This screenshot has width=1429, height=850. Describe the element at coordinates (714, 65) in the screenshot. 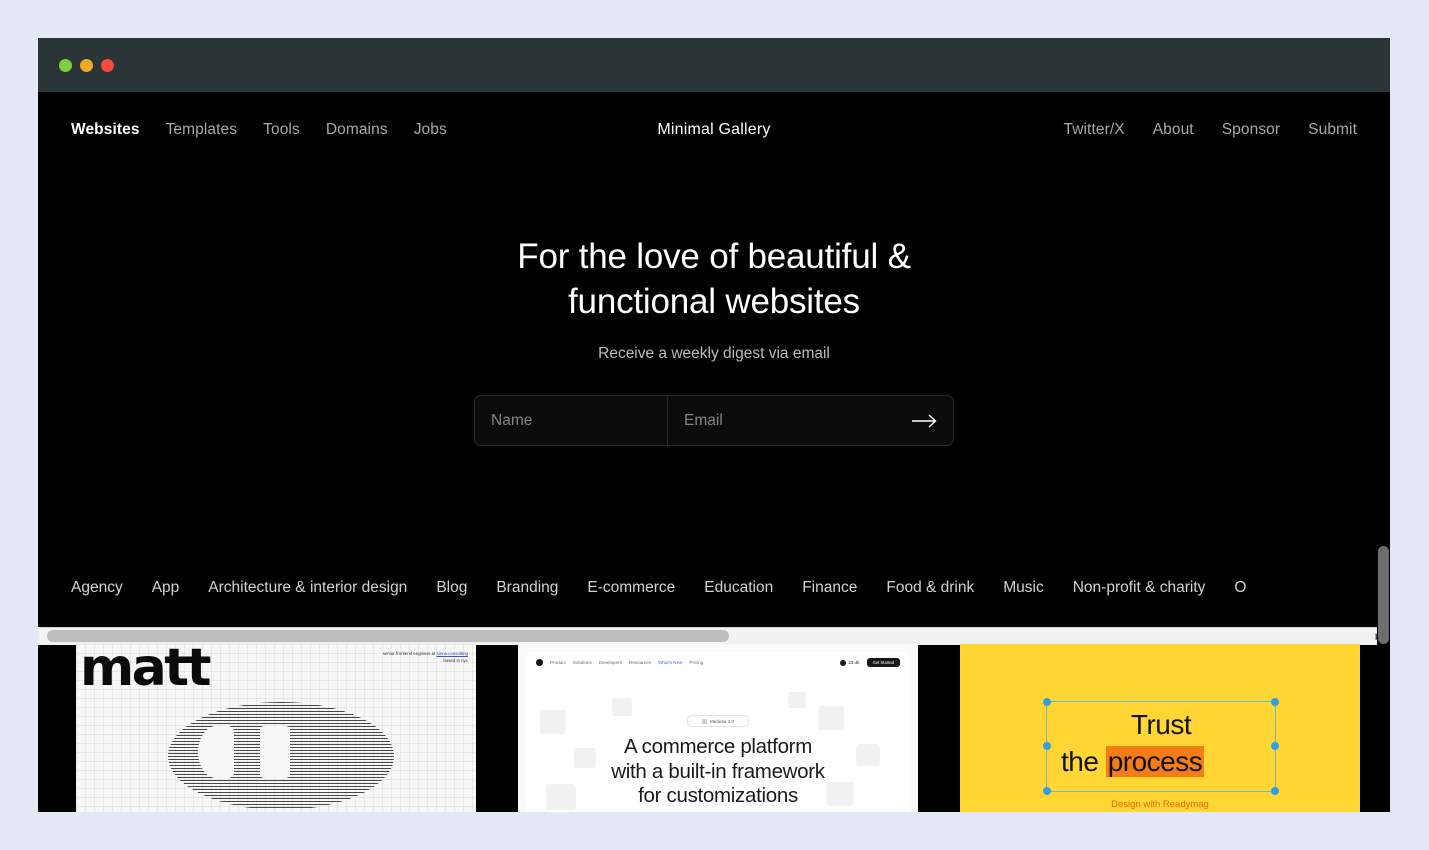

I see `window-titlebar` at that location.